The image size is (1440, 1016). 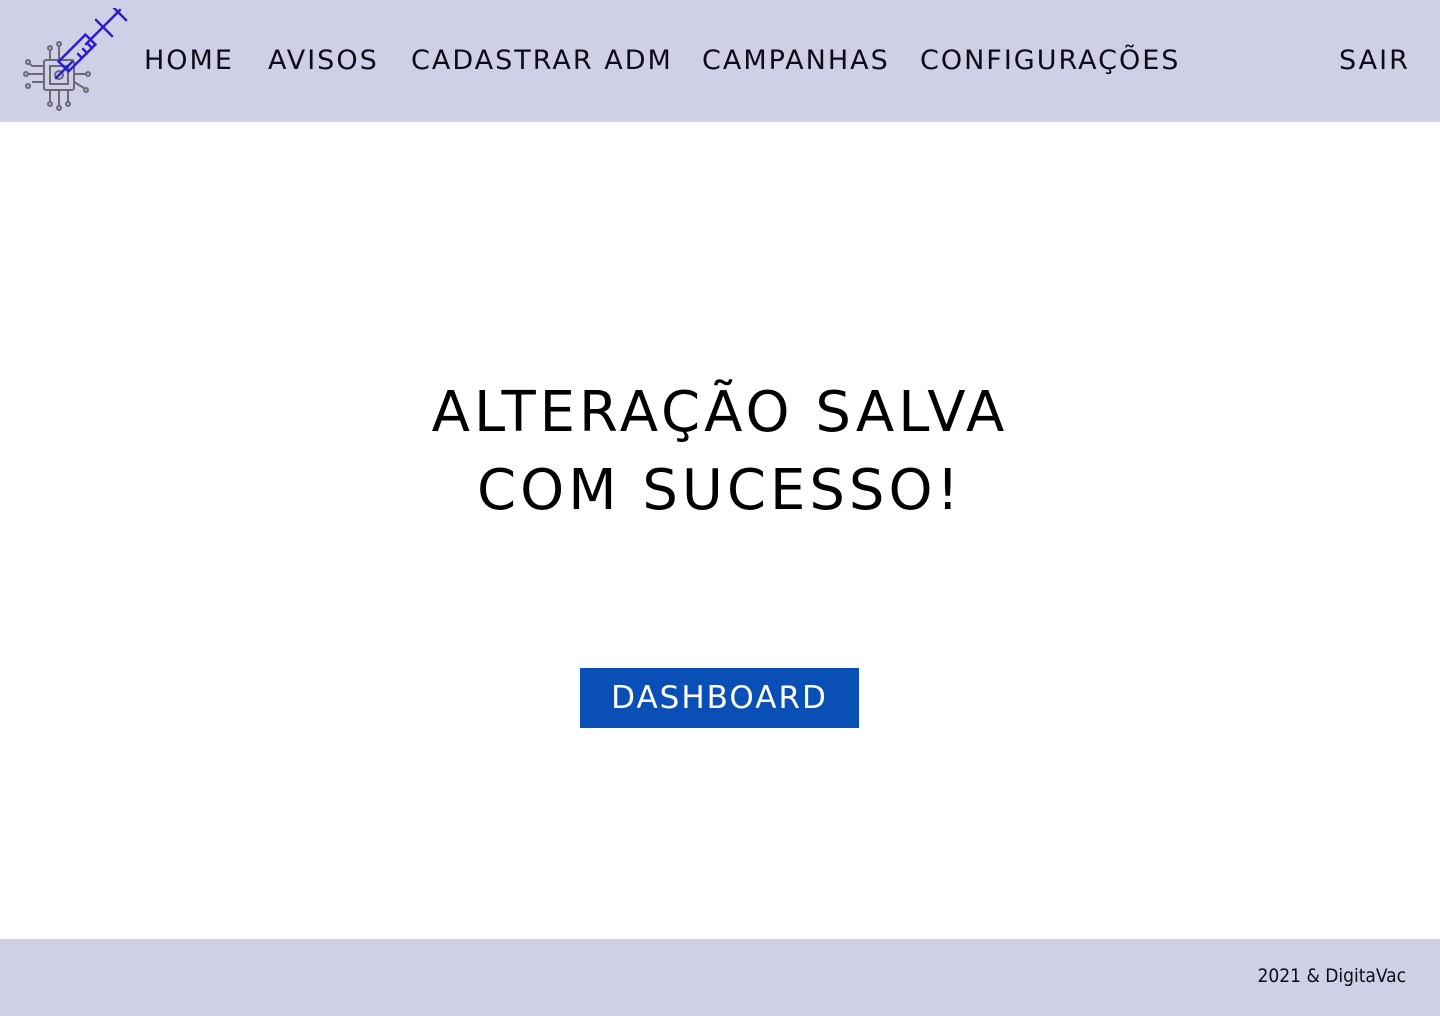 I want to click on success-message-line-1: ALTERAÇÃO SALVA, so click(x=720, y=412).